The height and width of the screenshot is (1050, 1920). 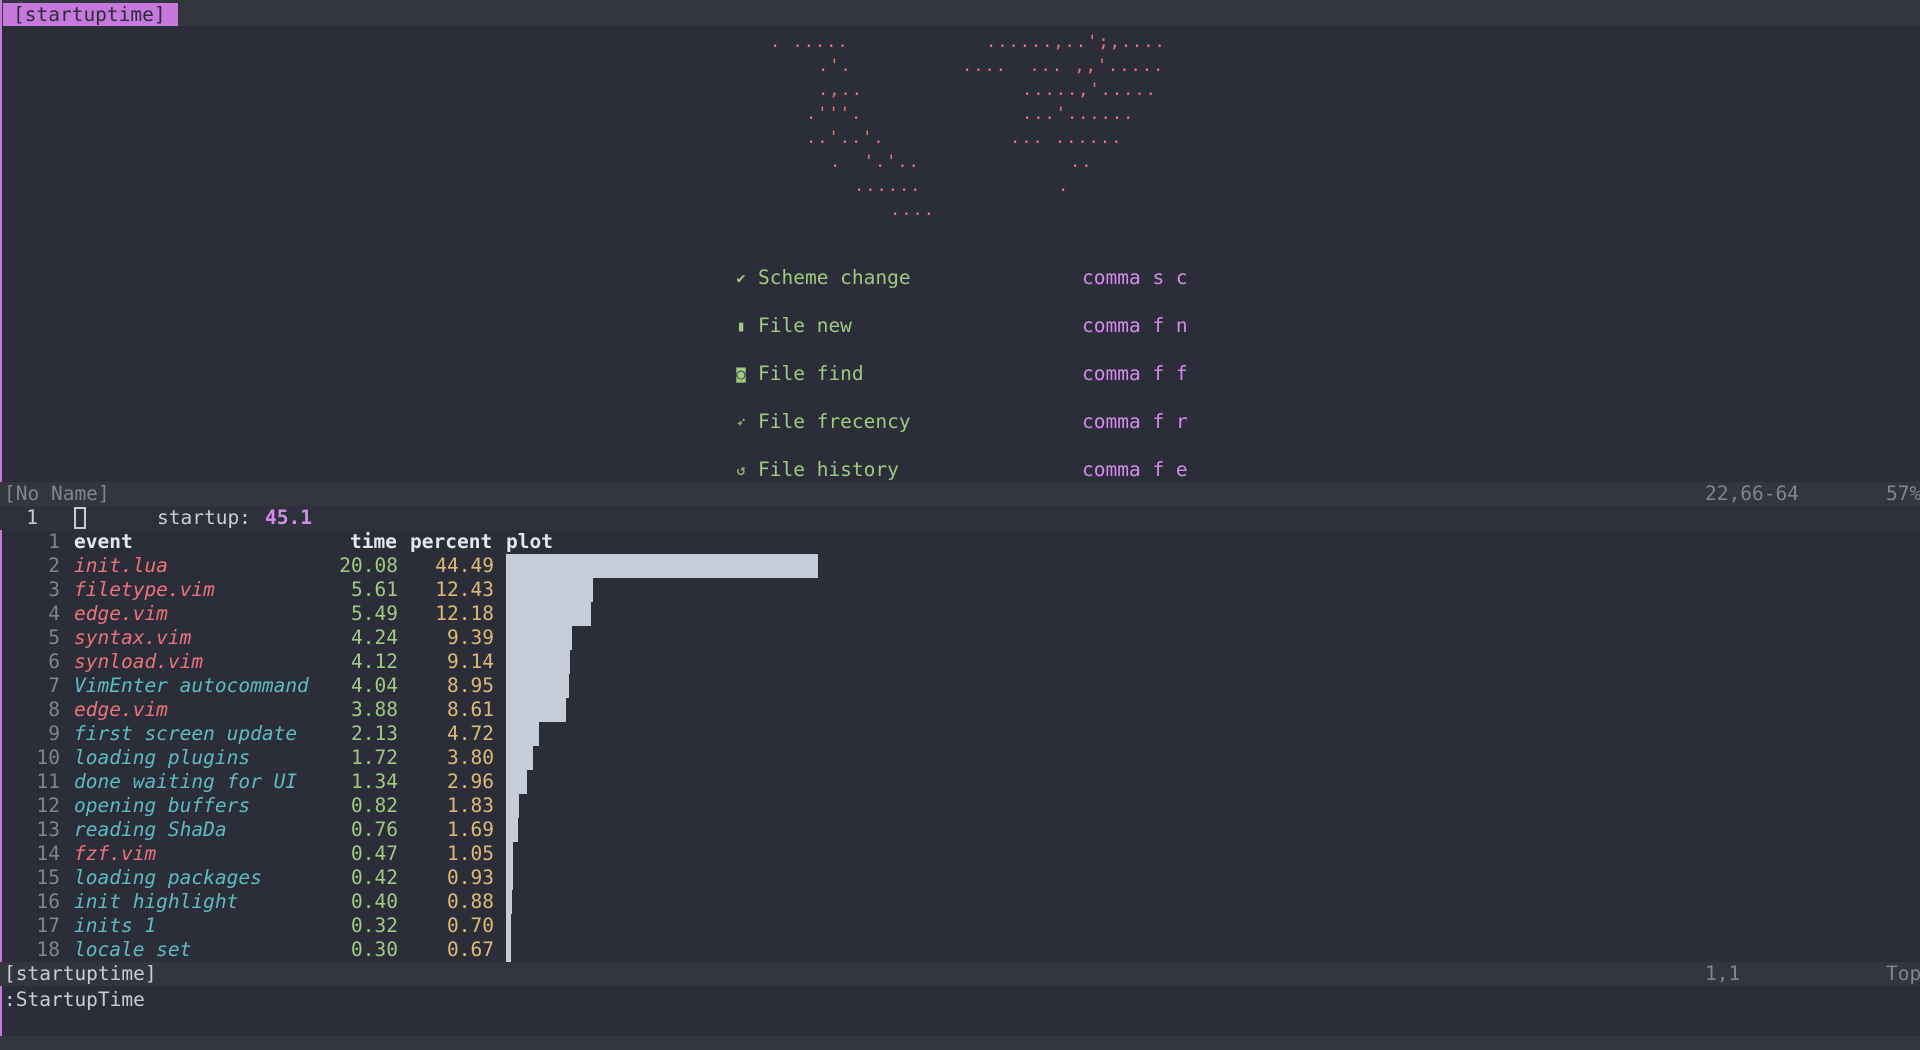 What do you see at coordinates (374, 757) in the screenshot?
I see `event-time: 1.72` at bounding box center [374, 757].